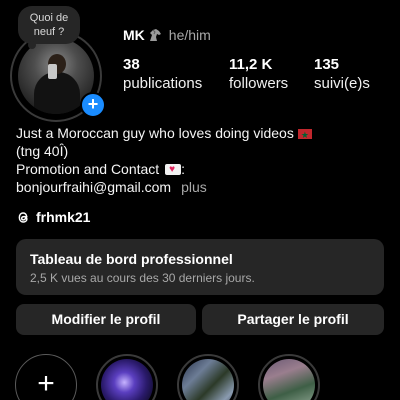  Describe the element at coordinates (46, 383) in the screenshot. I see `plus-icon: +` at that location.